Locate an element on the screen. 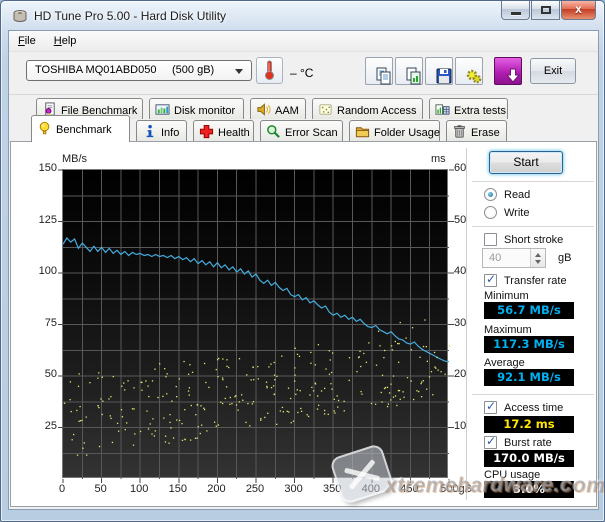  axis-tick: 75 is located at coordinates (50, 322).